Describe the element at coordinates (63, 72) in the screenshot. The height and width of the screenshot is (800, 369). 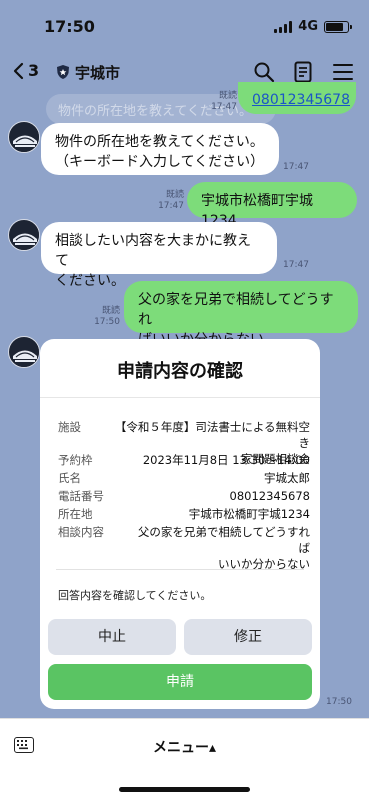
I see `shield-icon` at that location.